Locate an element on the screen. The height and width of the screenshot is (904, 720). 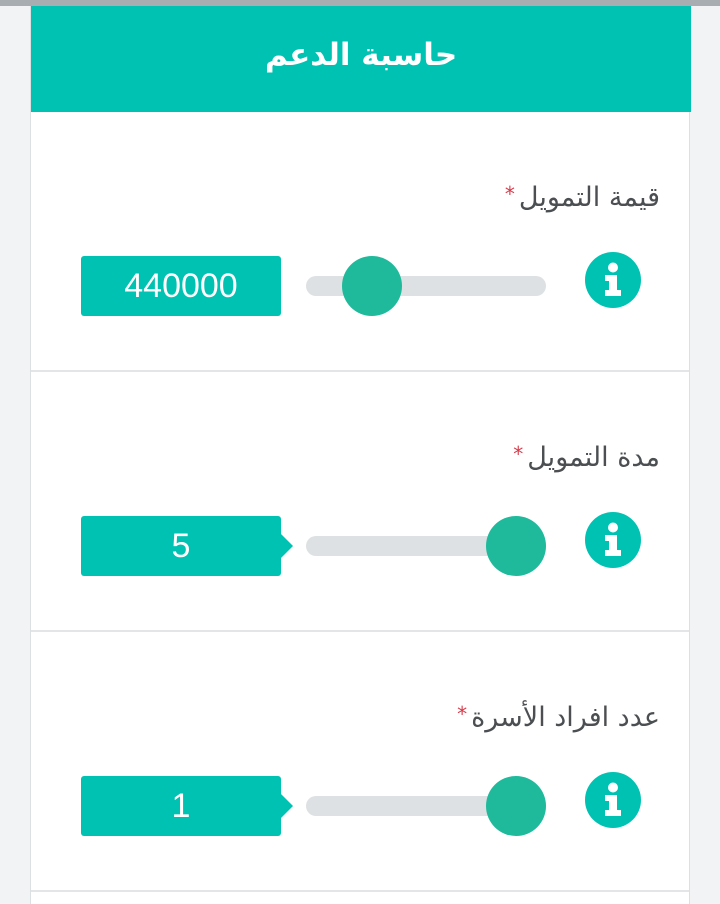
section-divider is located at coordinates (360, 891).